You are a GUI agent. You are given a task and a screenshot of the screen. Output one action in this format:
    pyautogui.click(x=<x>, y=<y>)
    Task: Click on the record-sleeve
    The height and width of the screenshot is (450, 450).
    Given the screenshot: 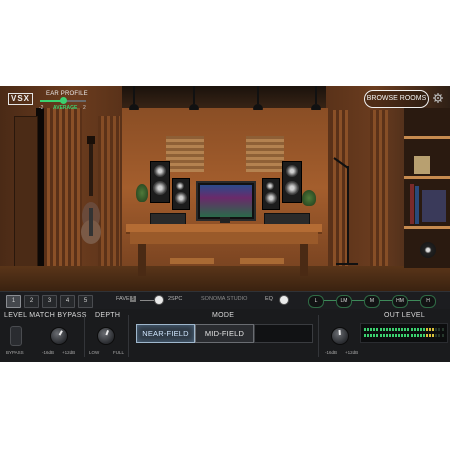 What is the action you would take?
    pyautogui.click(x=434, y=206)
    